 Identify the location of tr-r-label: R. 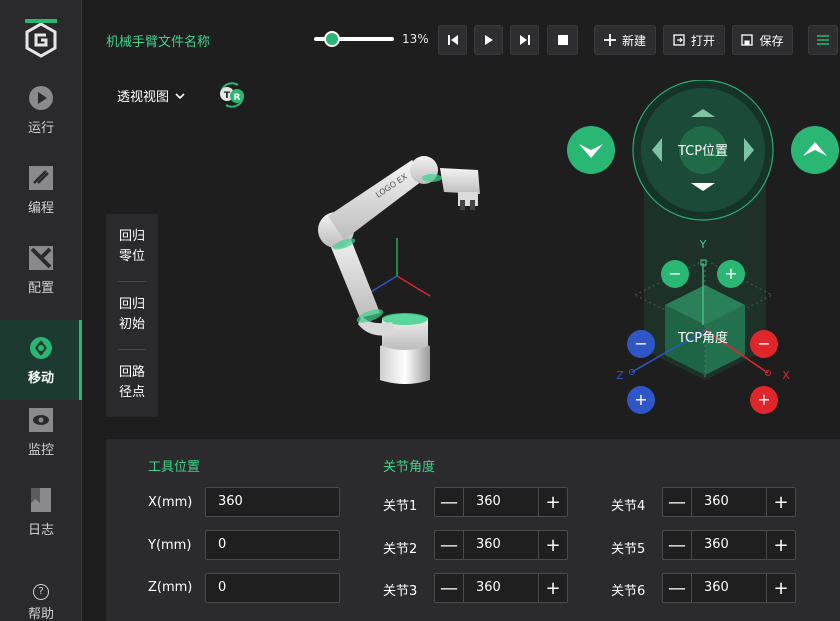
(237, 98).